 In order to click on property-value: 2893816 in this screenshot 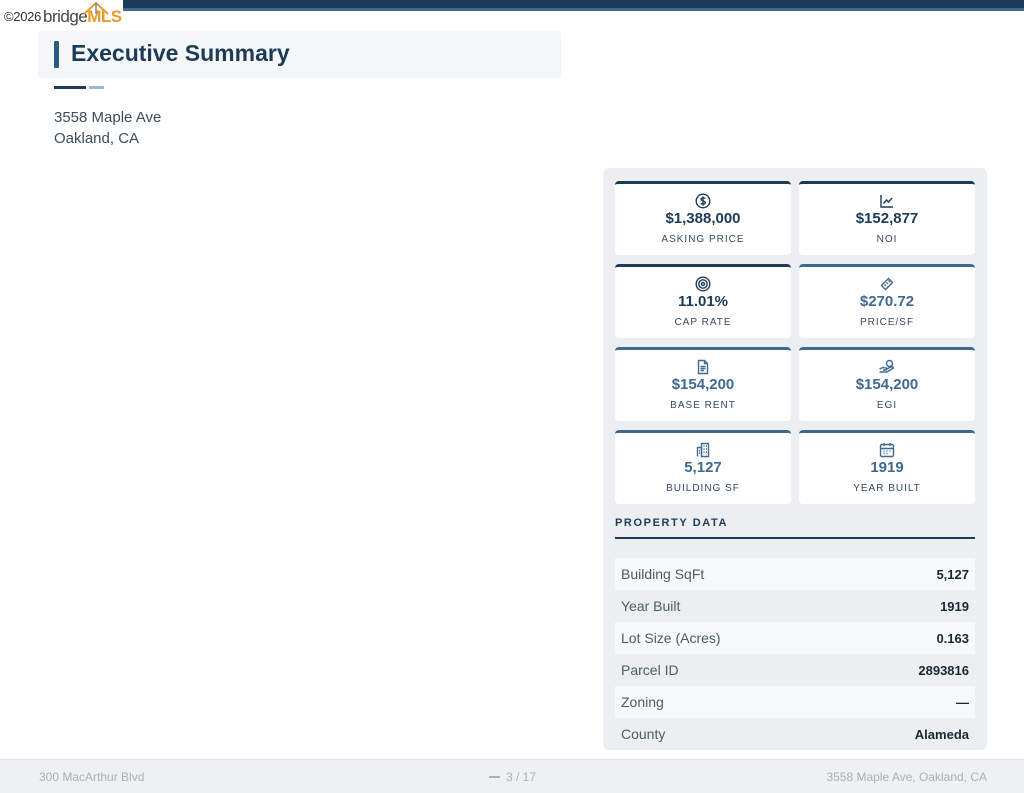, I will do `click(943, 670)`.